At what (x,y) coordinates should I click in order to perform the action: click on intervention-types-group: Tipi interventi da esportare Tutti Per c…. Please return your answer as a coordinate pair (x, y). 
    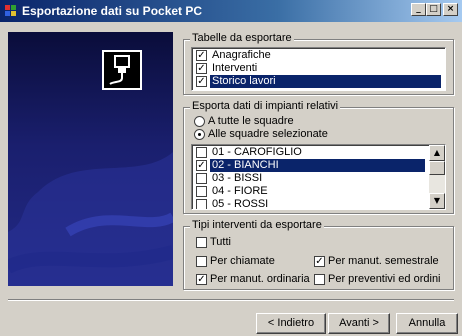
    Looking at the image, I should click on (318, 254).